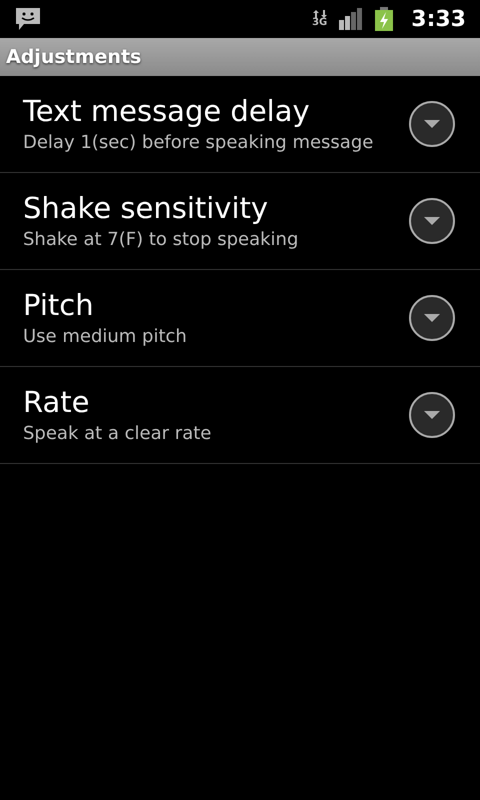 The height and width of the screenshot is (800, 480). Describe the element at coordinates (56, 402) in the screenshot. I see `setting-title: Rate` at that location.